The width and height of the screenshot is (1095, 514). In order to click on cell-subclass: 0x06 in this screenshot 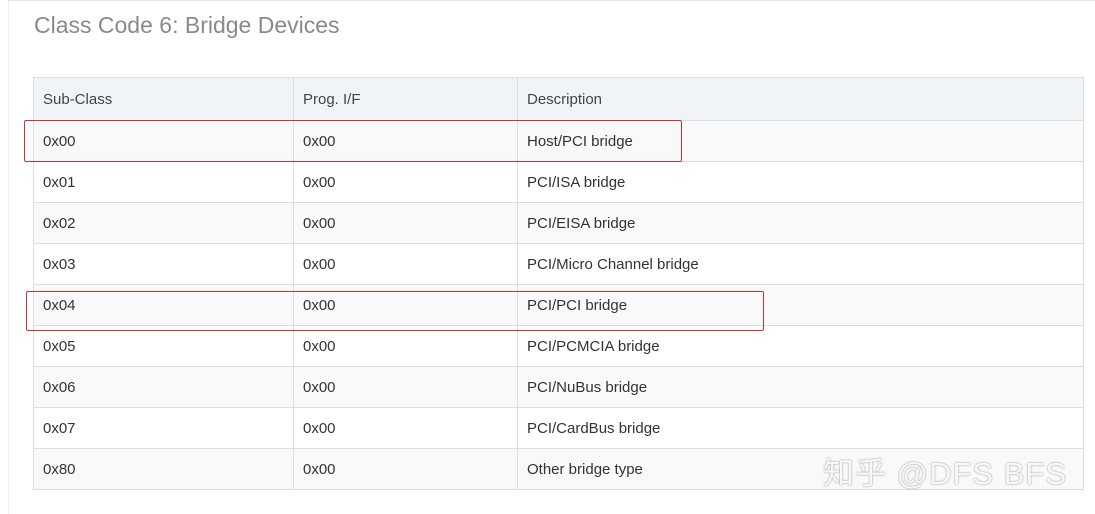, I will do `click(163, 387)`.